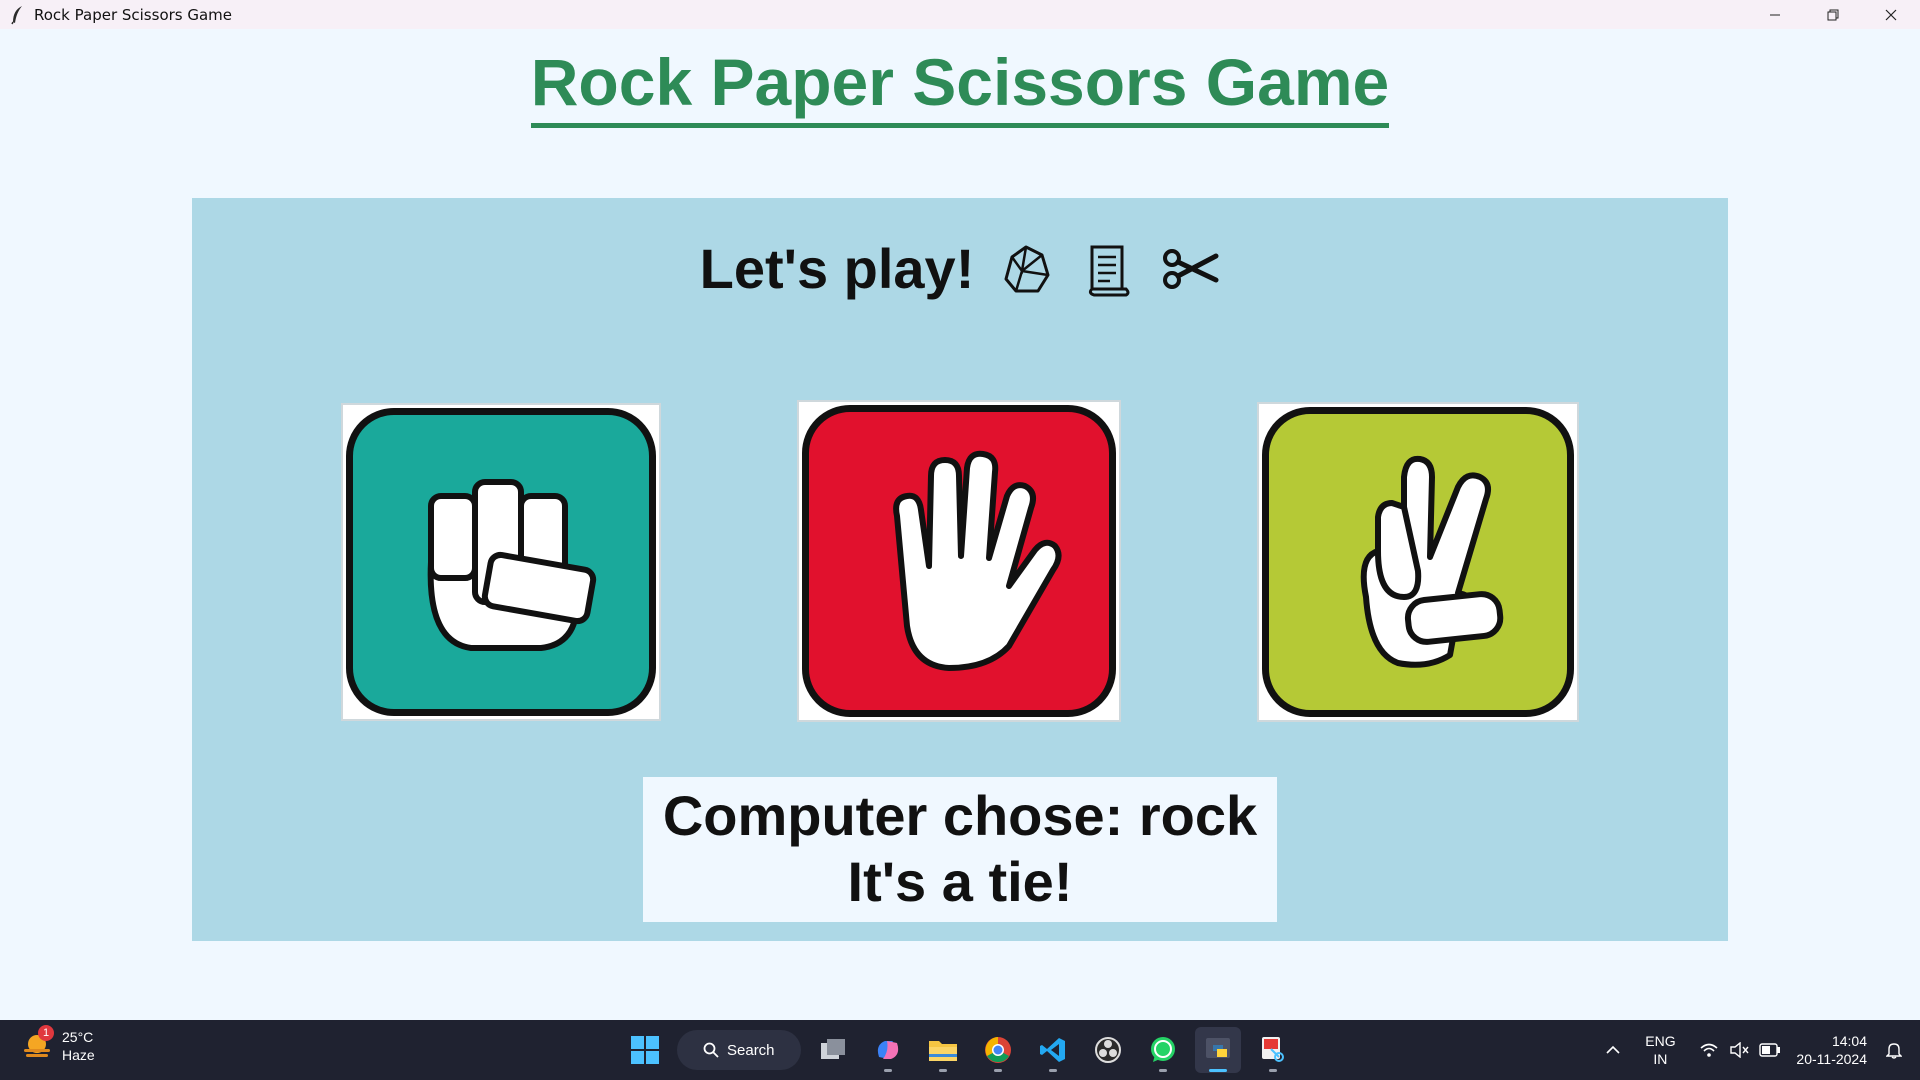  I want to click on task-view-button, so click(833, 1050).